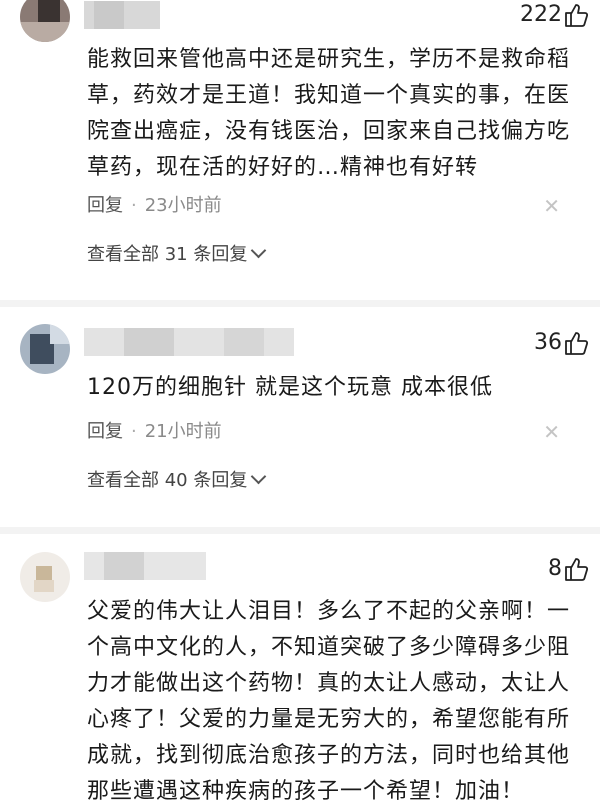 The height and width of the screenshot is (810, 600). I want to click on view-replies-button: 查看全部 40 条回复, so click(177, 481).